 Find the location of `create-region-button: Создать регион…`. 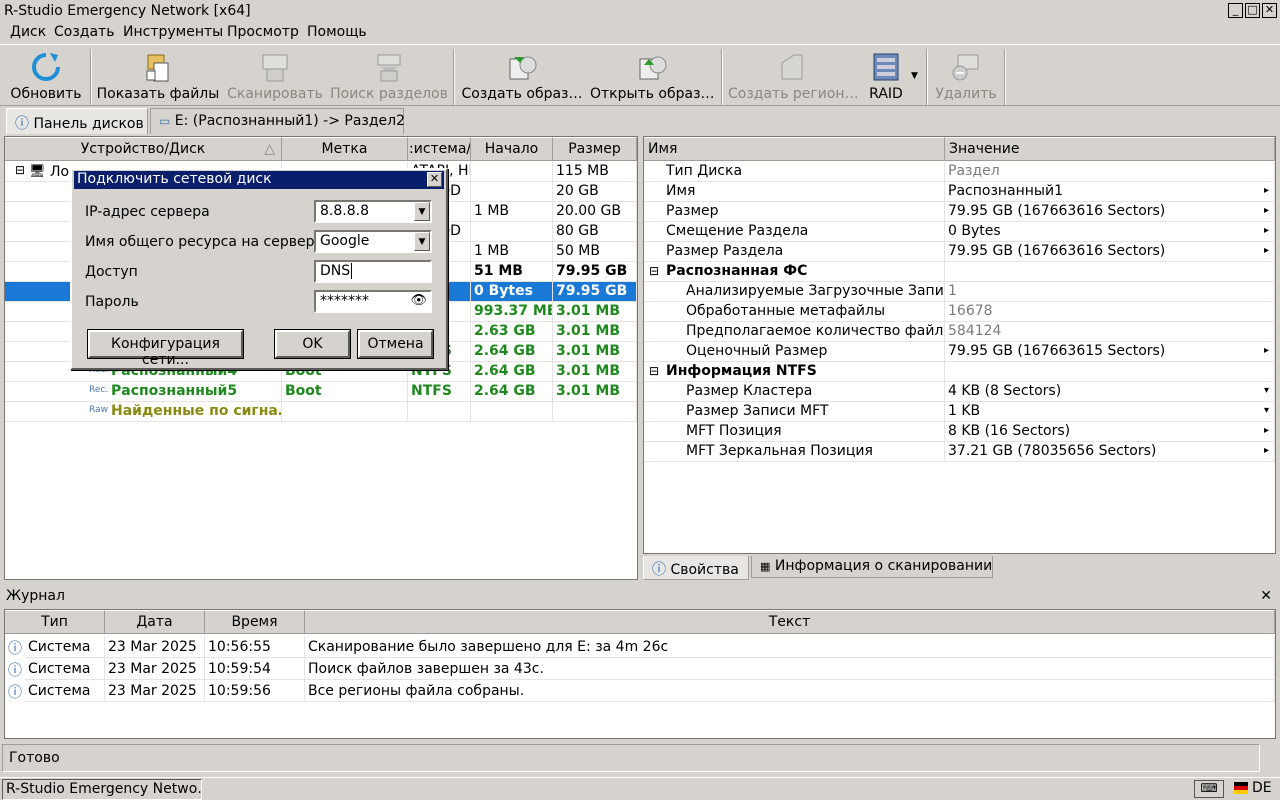

create-region-button: Создать регион… is located at coordinates (793, 76).